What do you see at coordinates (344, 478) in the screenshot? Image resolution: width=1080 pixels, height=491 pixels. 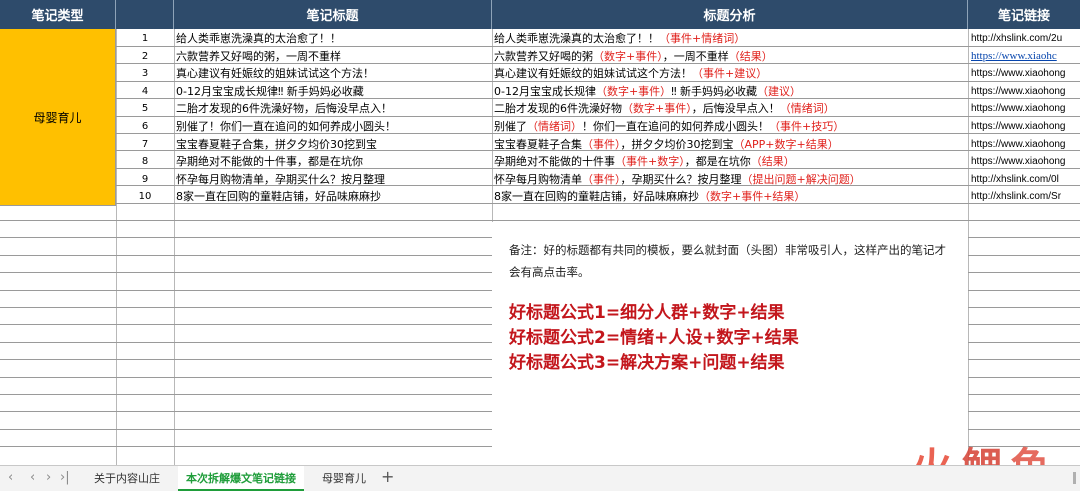 I see `sheet-tab-baby: 母婴育儿` at bounding box center [344, 478].